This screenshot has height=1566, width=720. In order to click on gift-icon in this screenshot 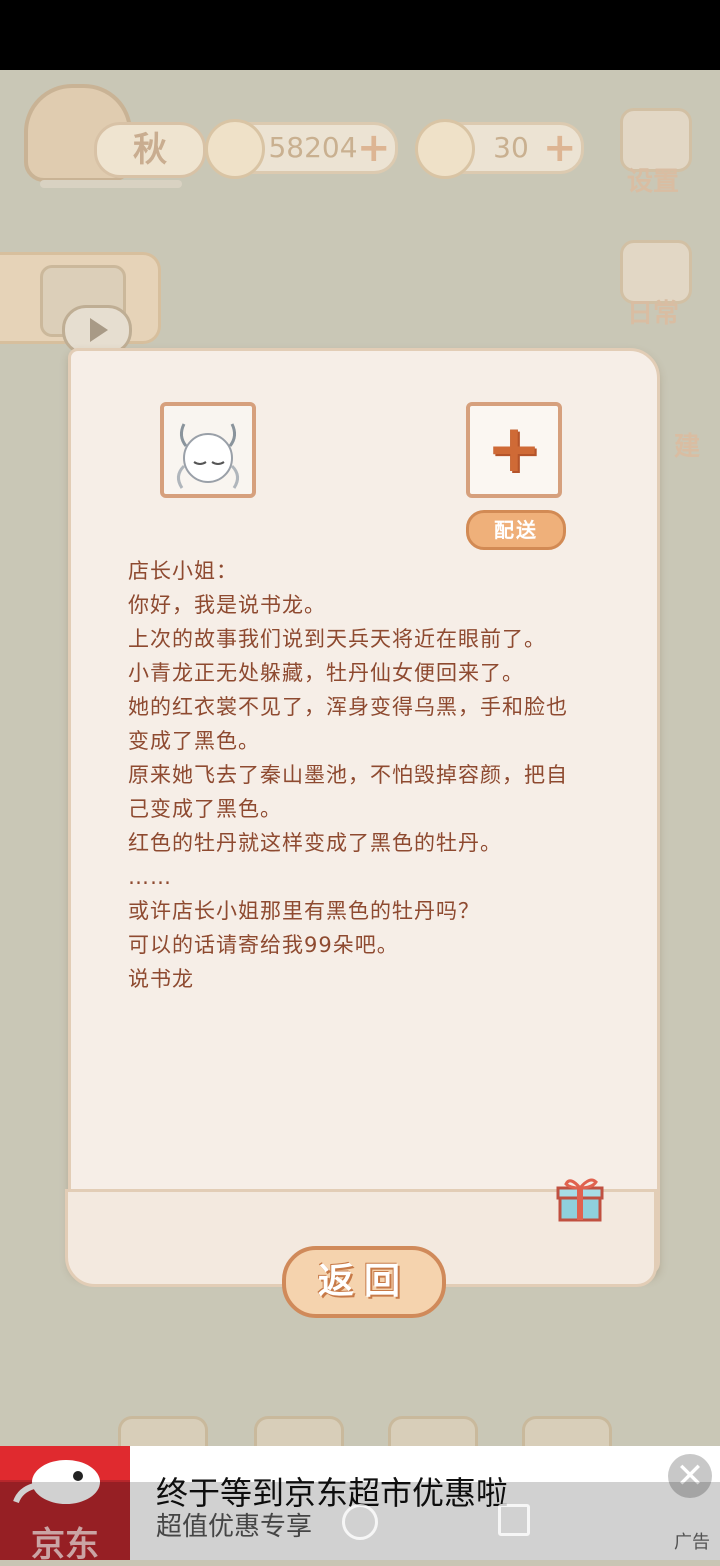, I will do `click(578, 1199)`.